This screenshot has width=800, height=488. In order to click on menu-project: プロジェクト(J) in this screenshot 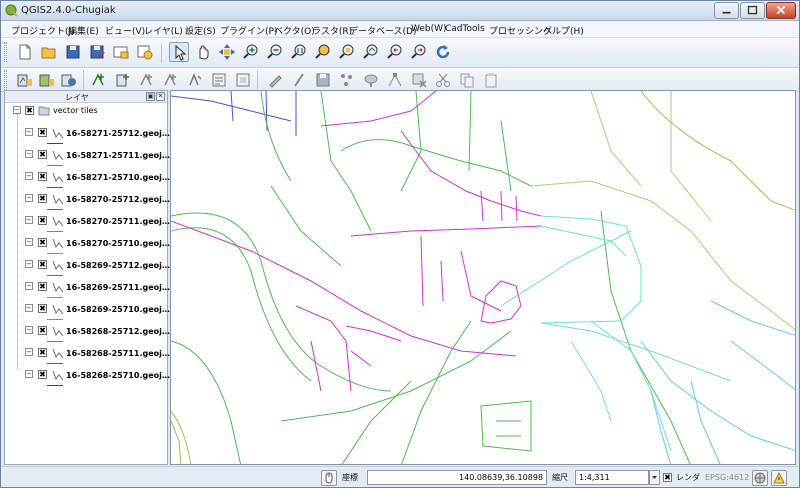, I will do `click(43, 30)`.